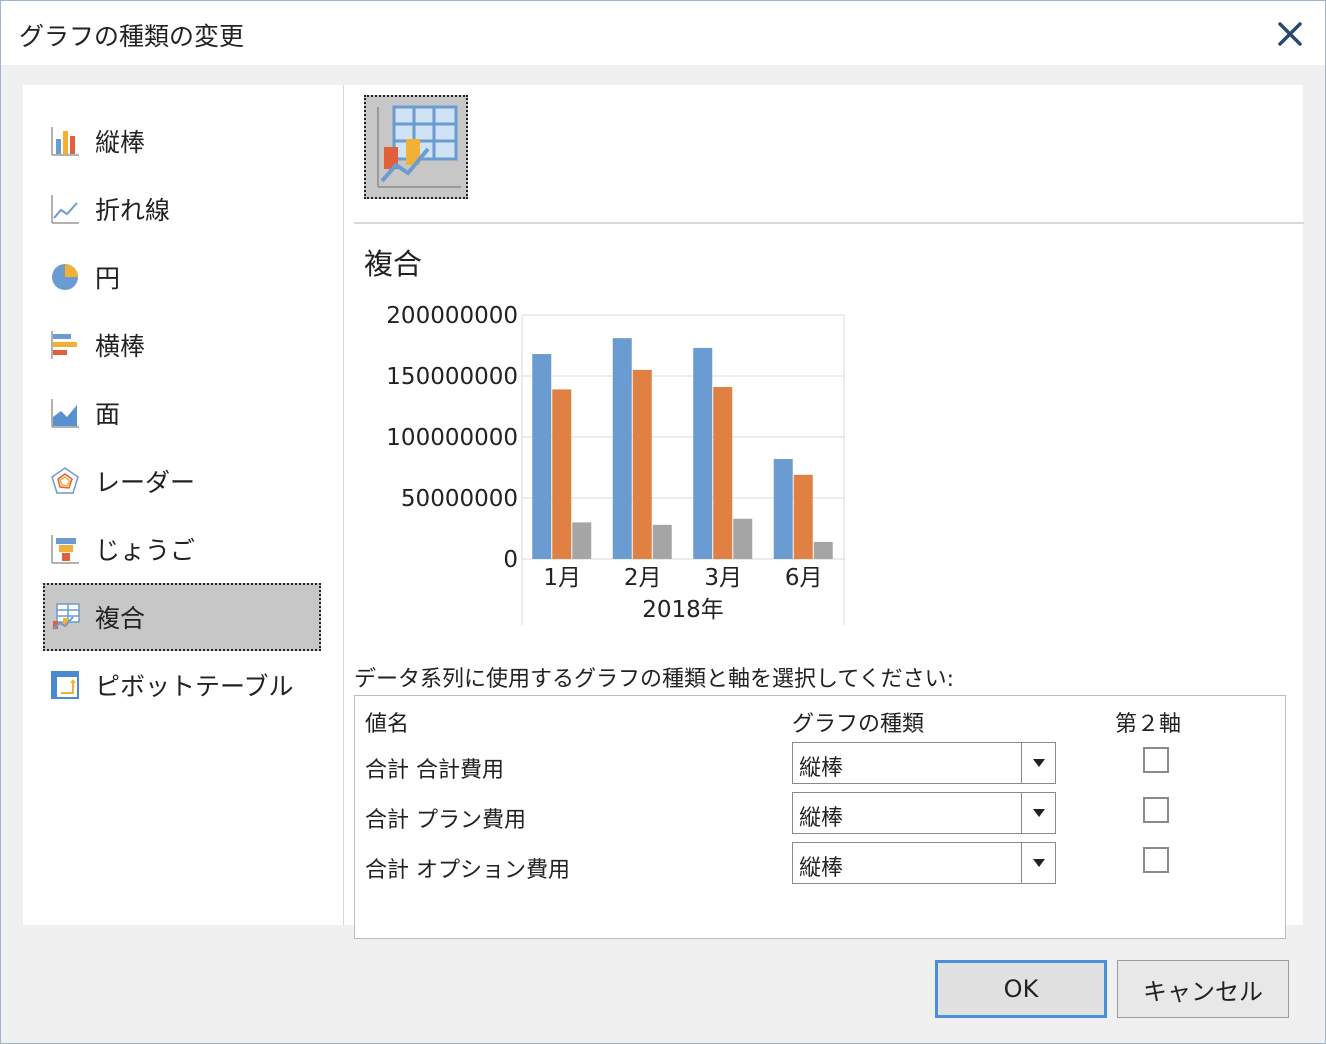 The height and width of the screenshot is (1044, 1326). What do you see at coordinates (133, 210) in the screenshot?
I see `chart-type-label: 折れ線` at bounding box center [133, 210].